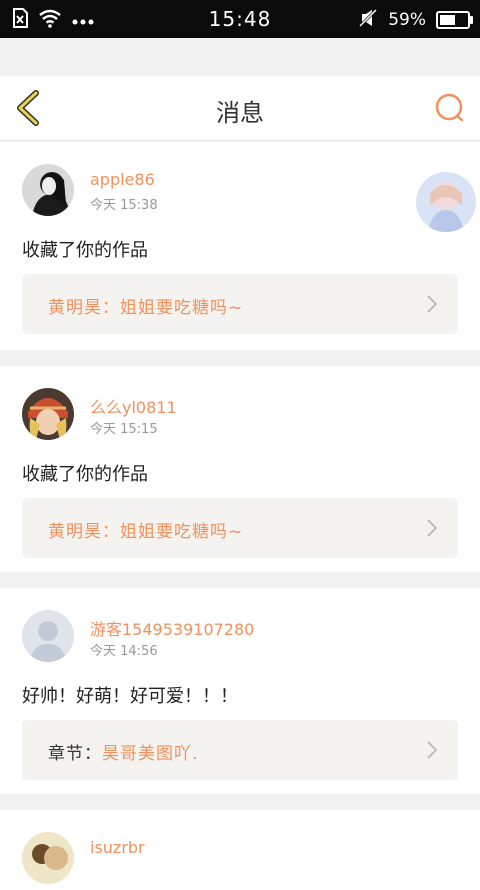  I want to click on quote-content: 昊哥美图吖., so click(150, 754).